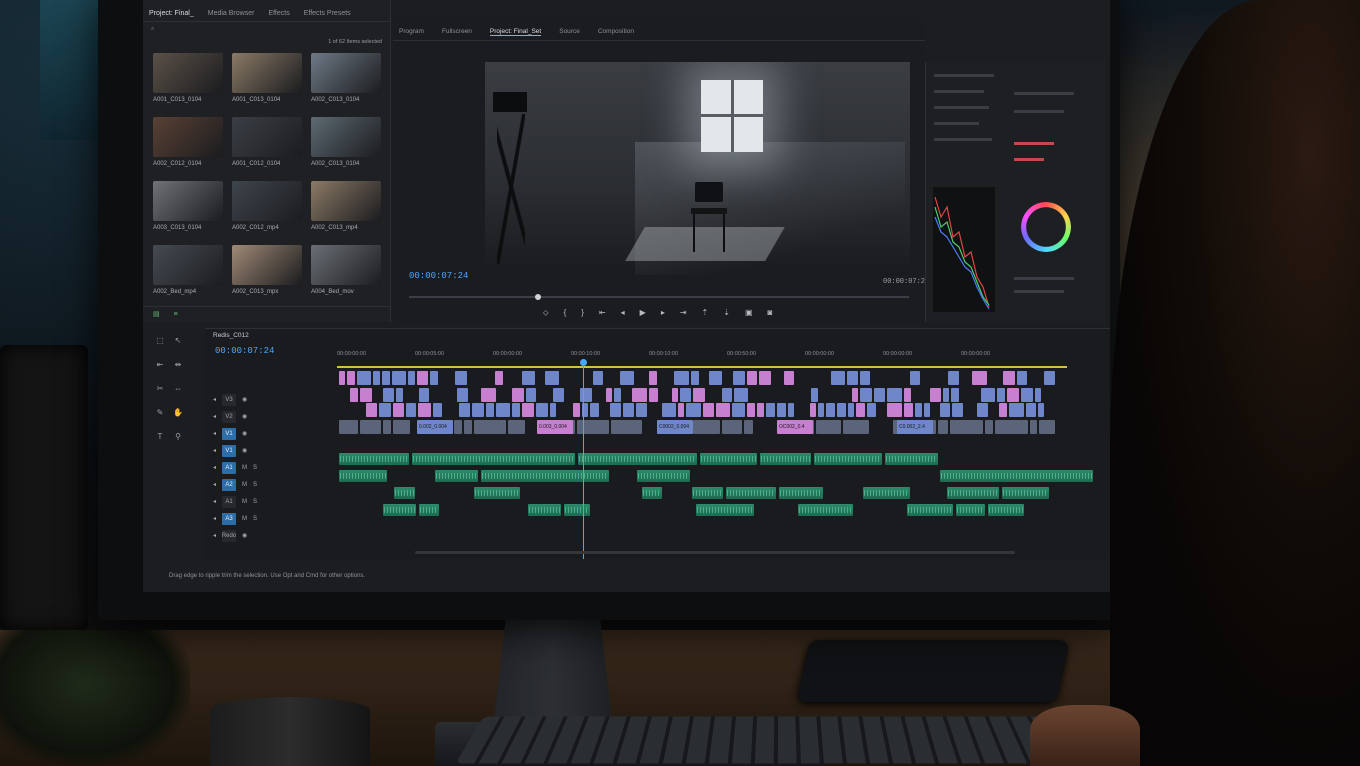 The height and width of the screenshot is (766, 1360). I want to click on clip-thumbnail: A002_C012_mp4, so click(267, 206).